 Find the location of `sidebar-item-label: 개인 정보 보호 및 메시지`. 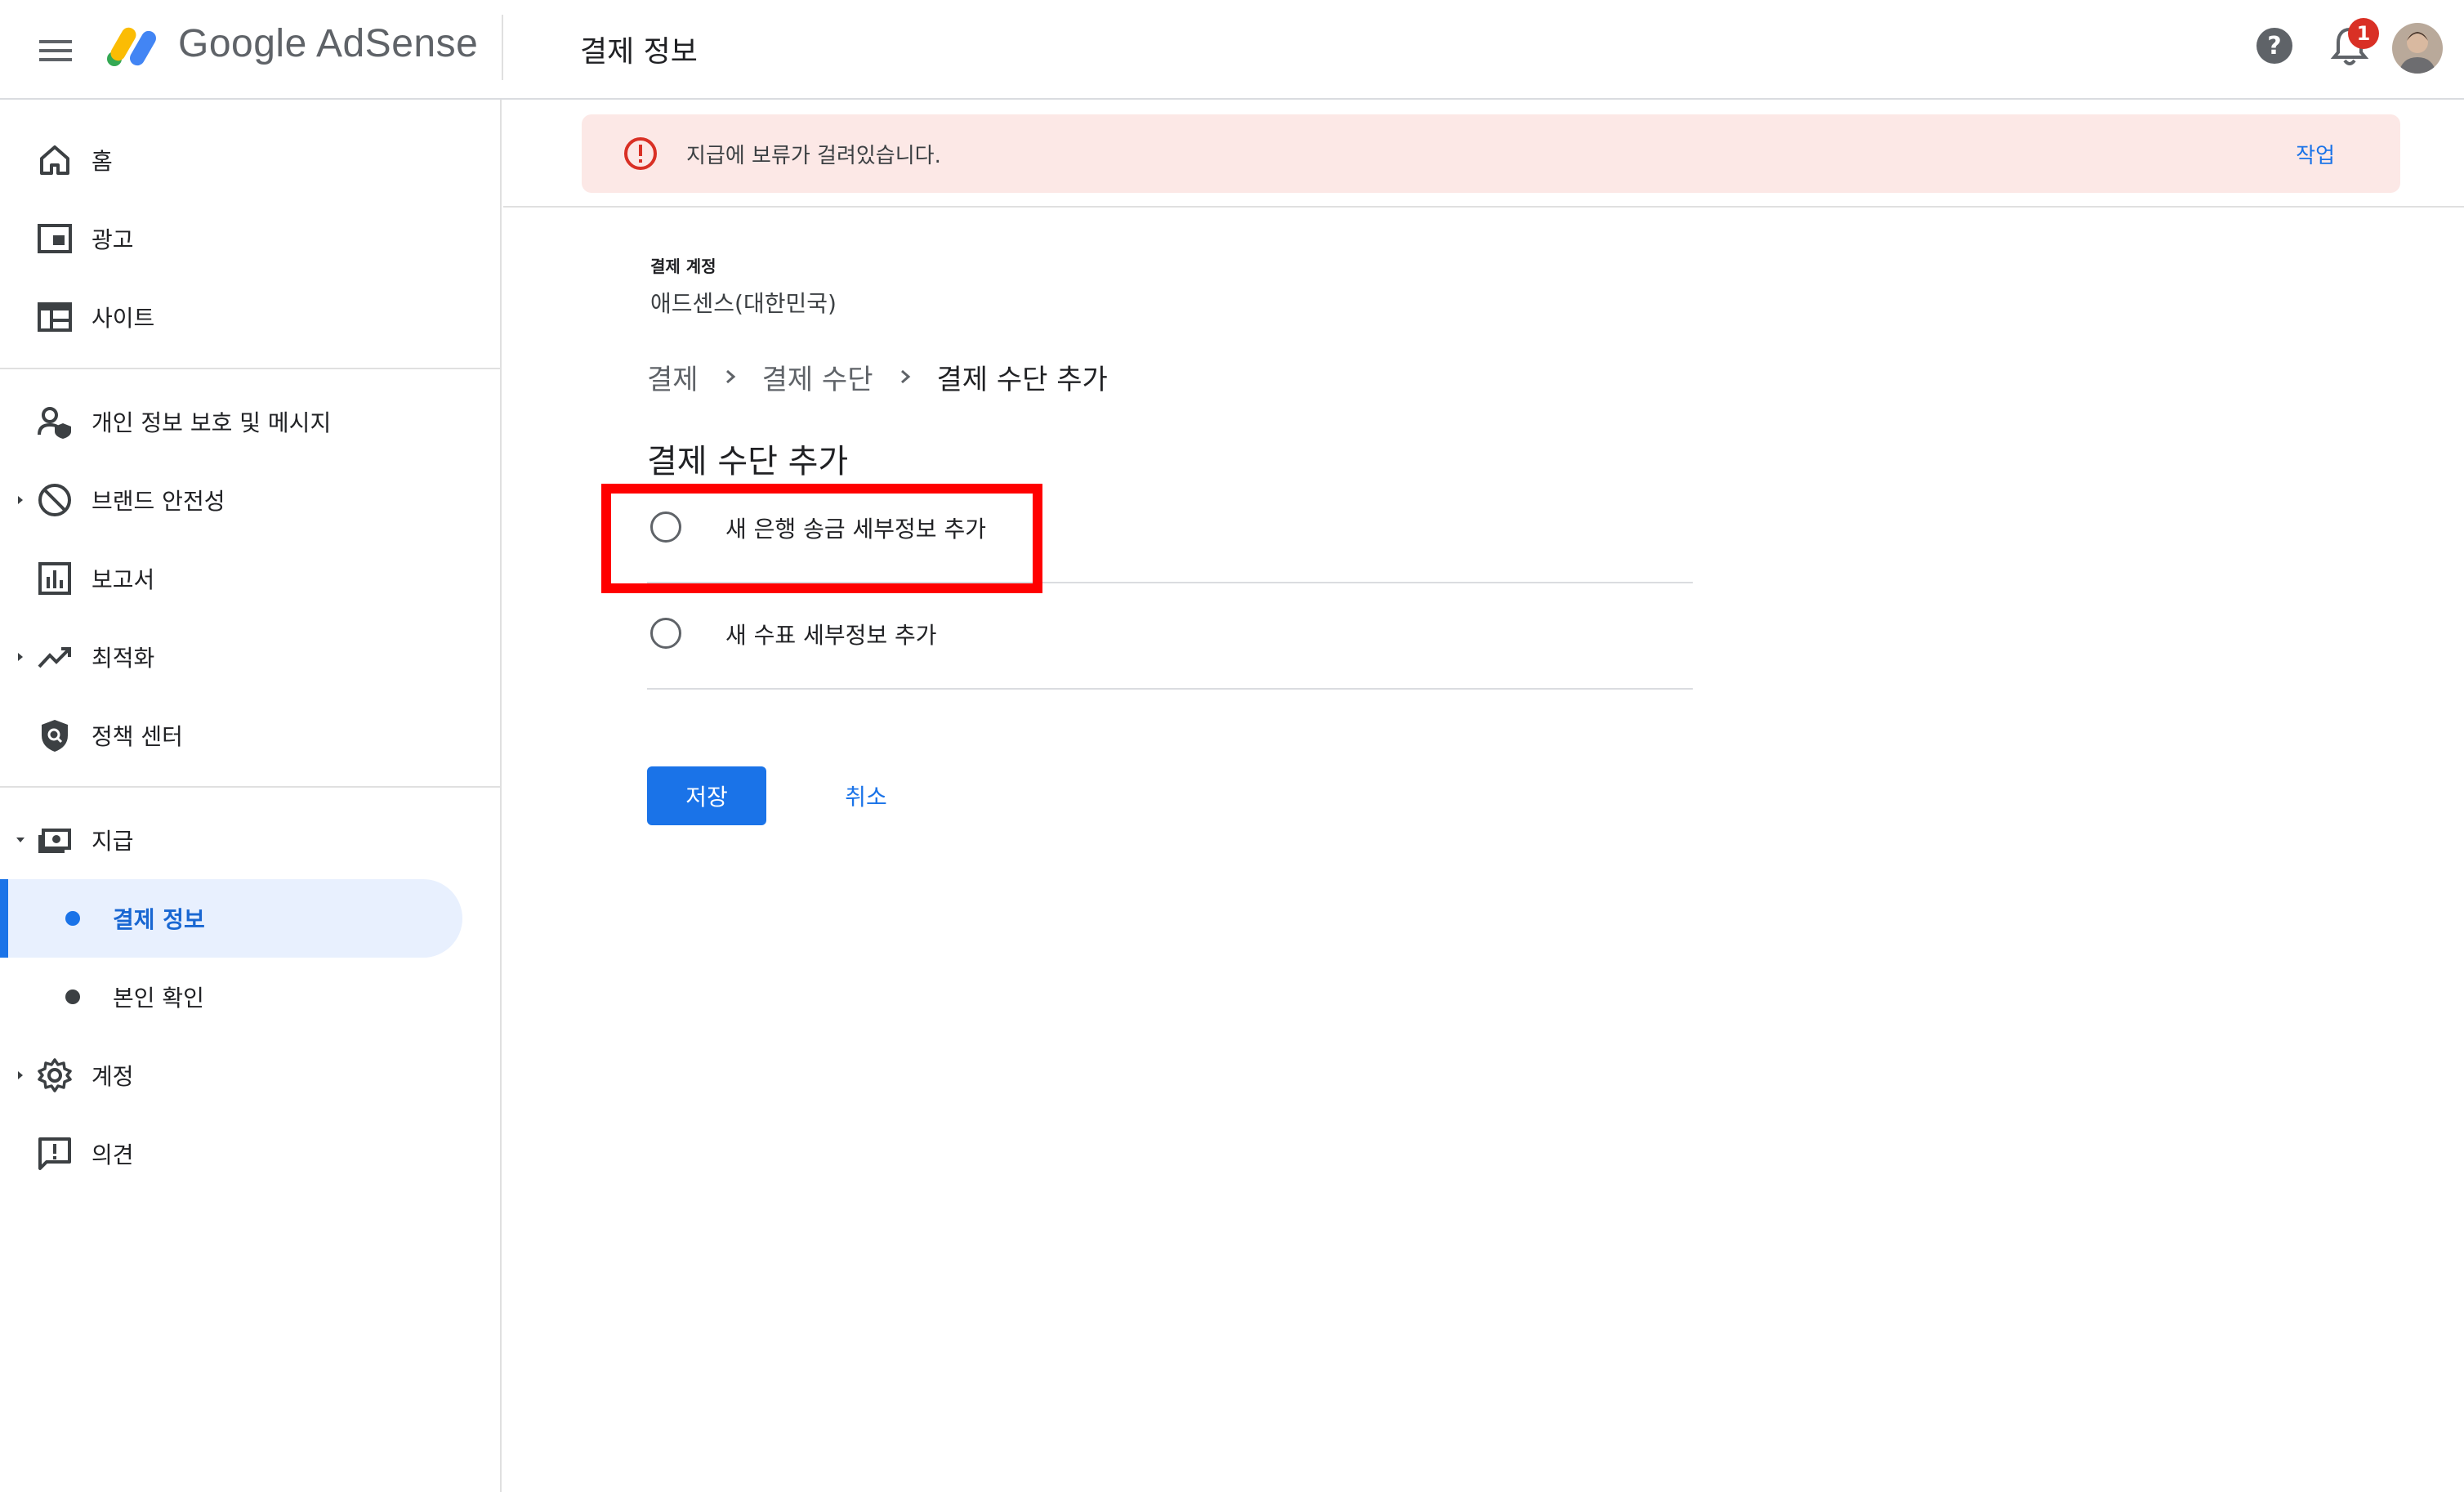

sidebar-item-label: 개인 정보 보호 및 메시지 is located at coordinates (212, 423).